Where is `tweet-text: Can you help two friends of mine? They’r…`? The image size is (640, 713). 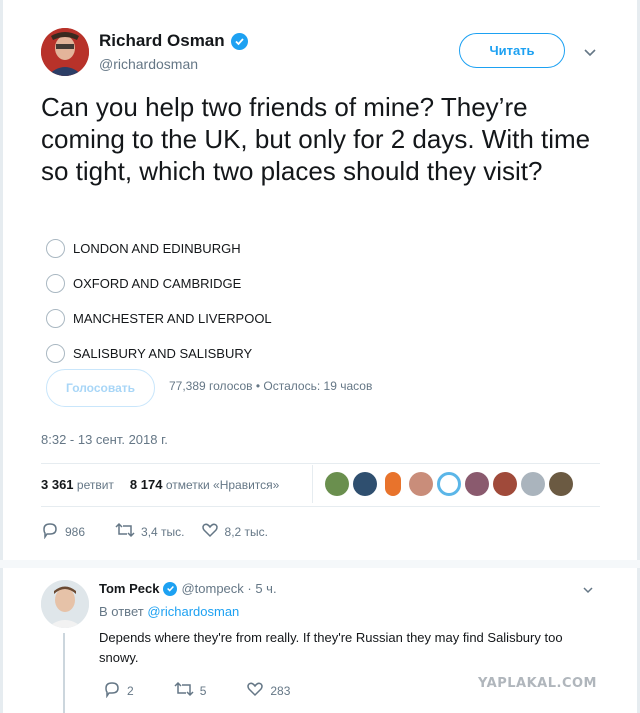
tweet-text: Can you help two friends of mine? They’r… is located at coordinates (316, 139).